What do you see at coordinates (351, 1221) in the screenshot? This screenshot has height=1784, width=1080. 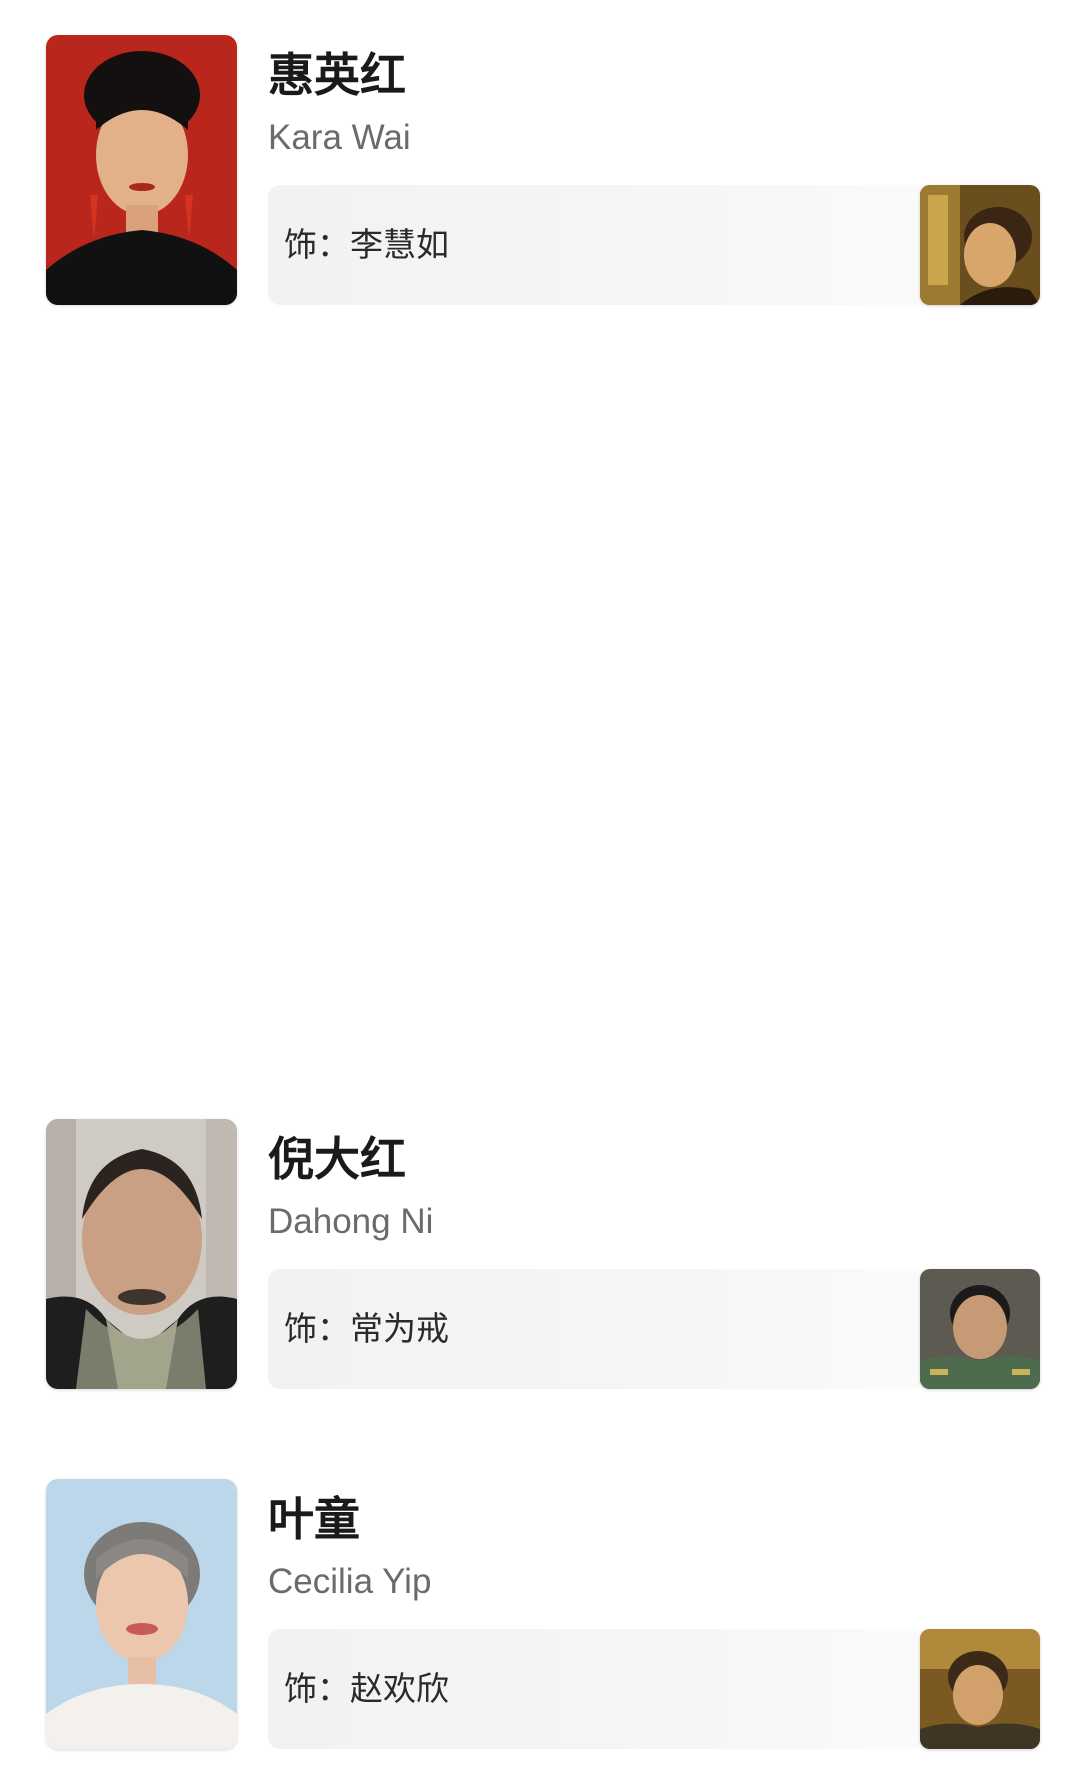 I see `actor-english-name: Dahong Ni` at bounding box center [351, 1221].